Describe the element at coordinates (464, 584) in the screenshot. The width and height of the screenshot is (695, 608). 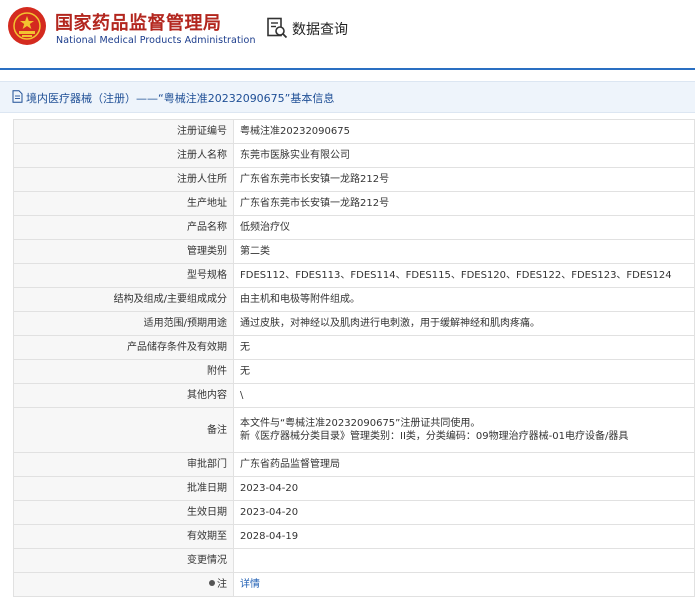
I see `field-value: 详情` at that location.